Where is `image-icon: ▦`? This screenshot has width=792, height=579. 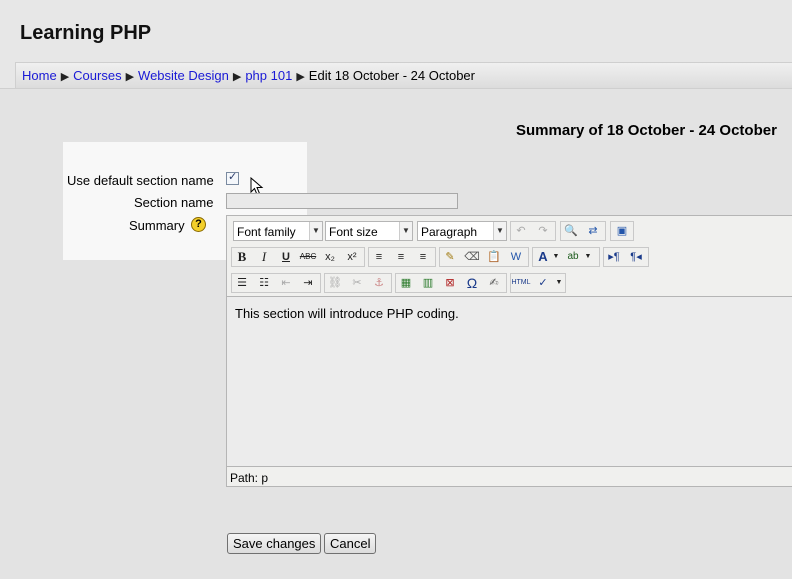 image-icon: ▦ is located at coordinates (406, 283).